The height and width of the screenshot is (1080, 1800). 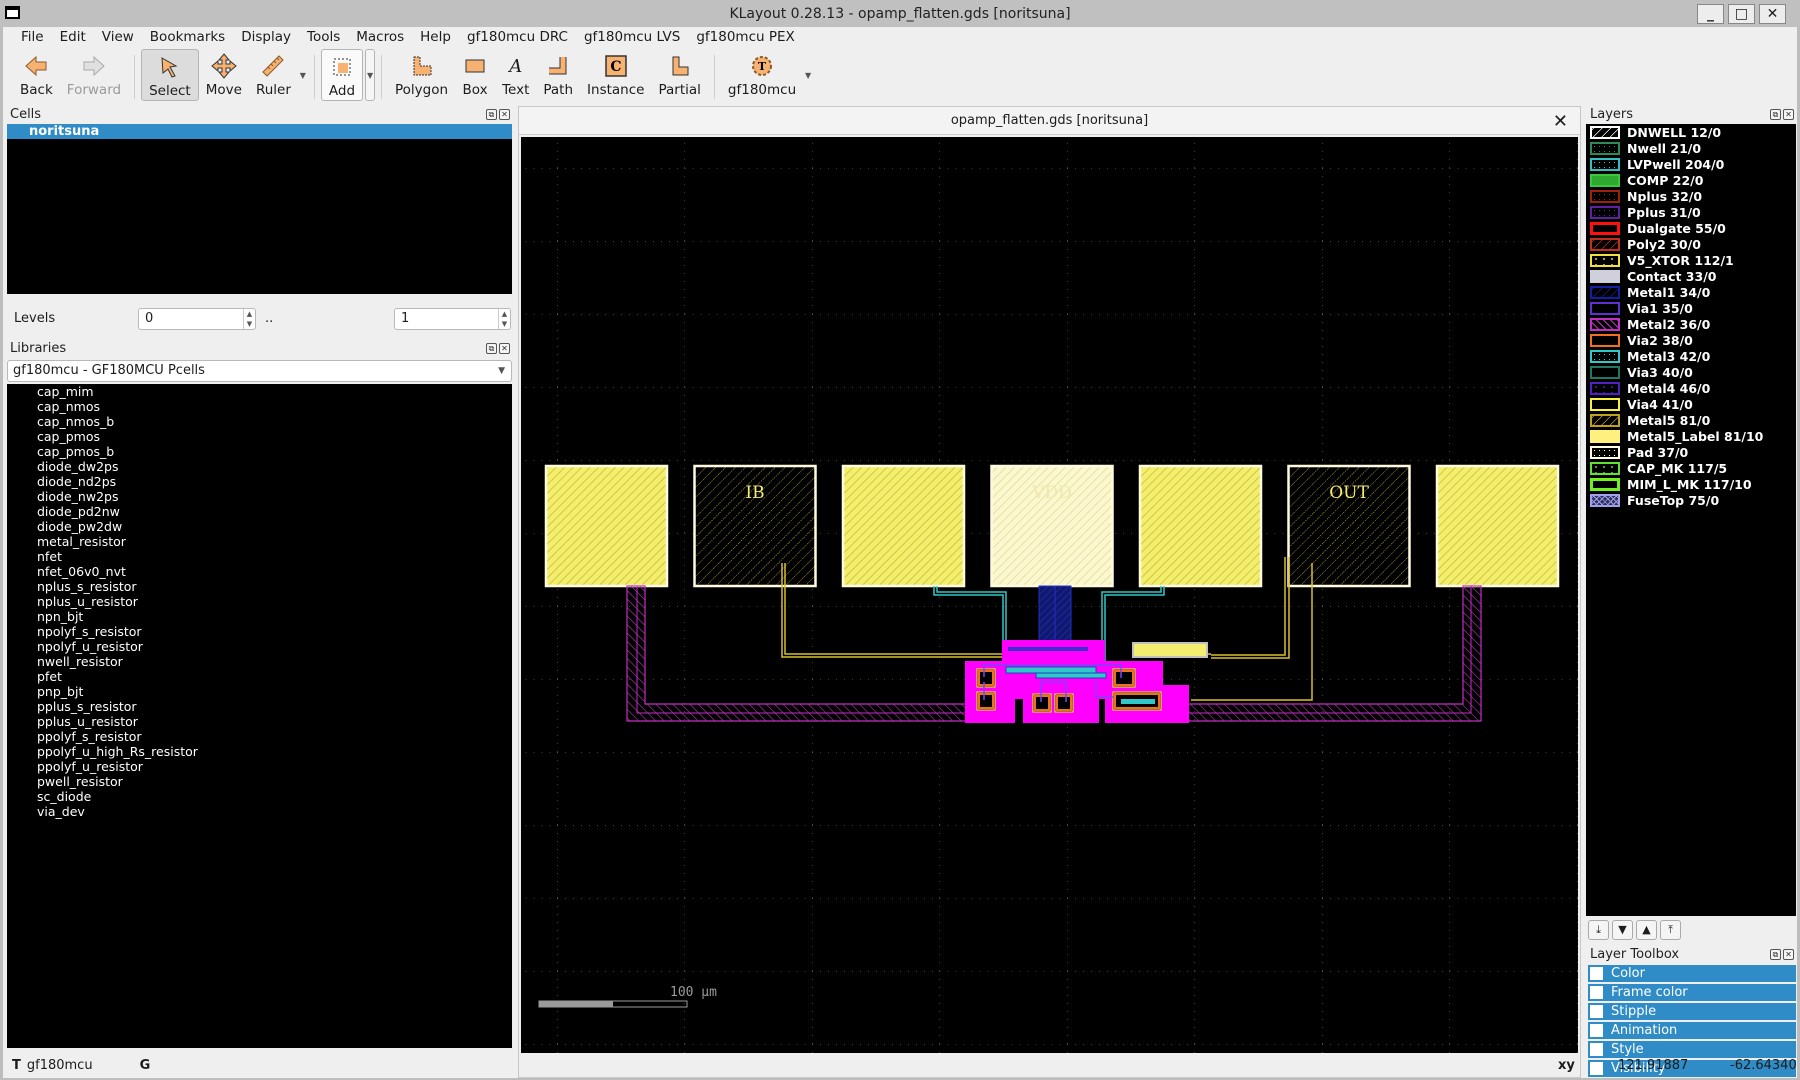 What do you see at coordinates (370, 75) in the screenshot?
I see `add-dropdown: ▼` at bounding box center [370, 75].